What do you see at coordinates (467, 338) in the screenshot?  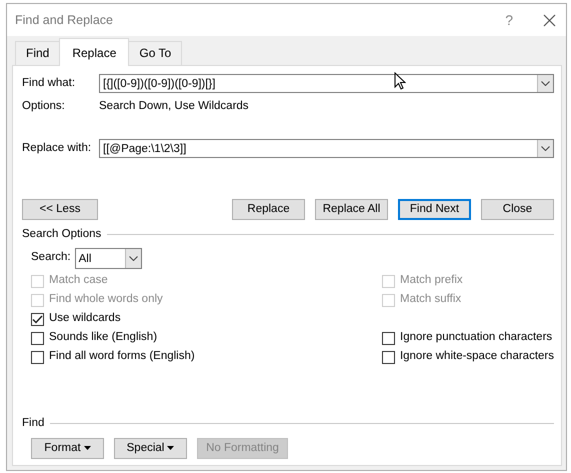 I see `checkbox-option: Ignore punctuation characters` at bounding box center [467, 338].